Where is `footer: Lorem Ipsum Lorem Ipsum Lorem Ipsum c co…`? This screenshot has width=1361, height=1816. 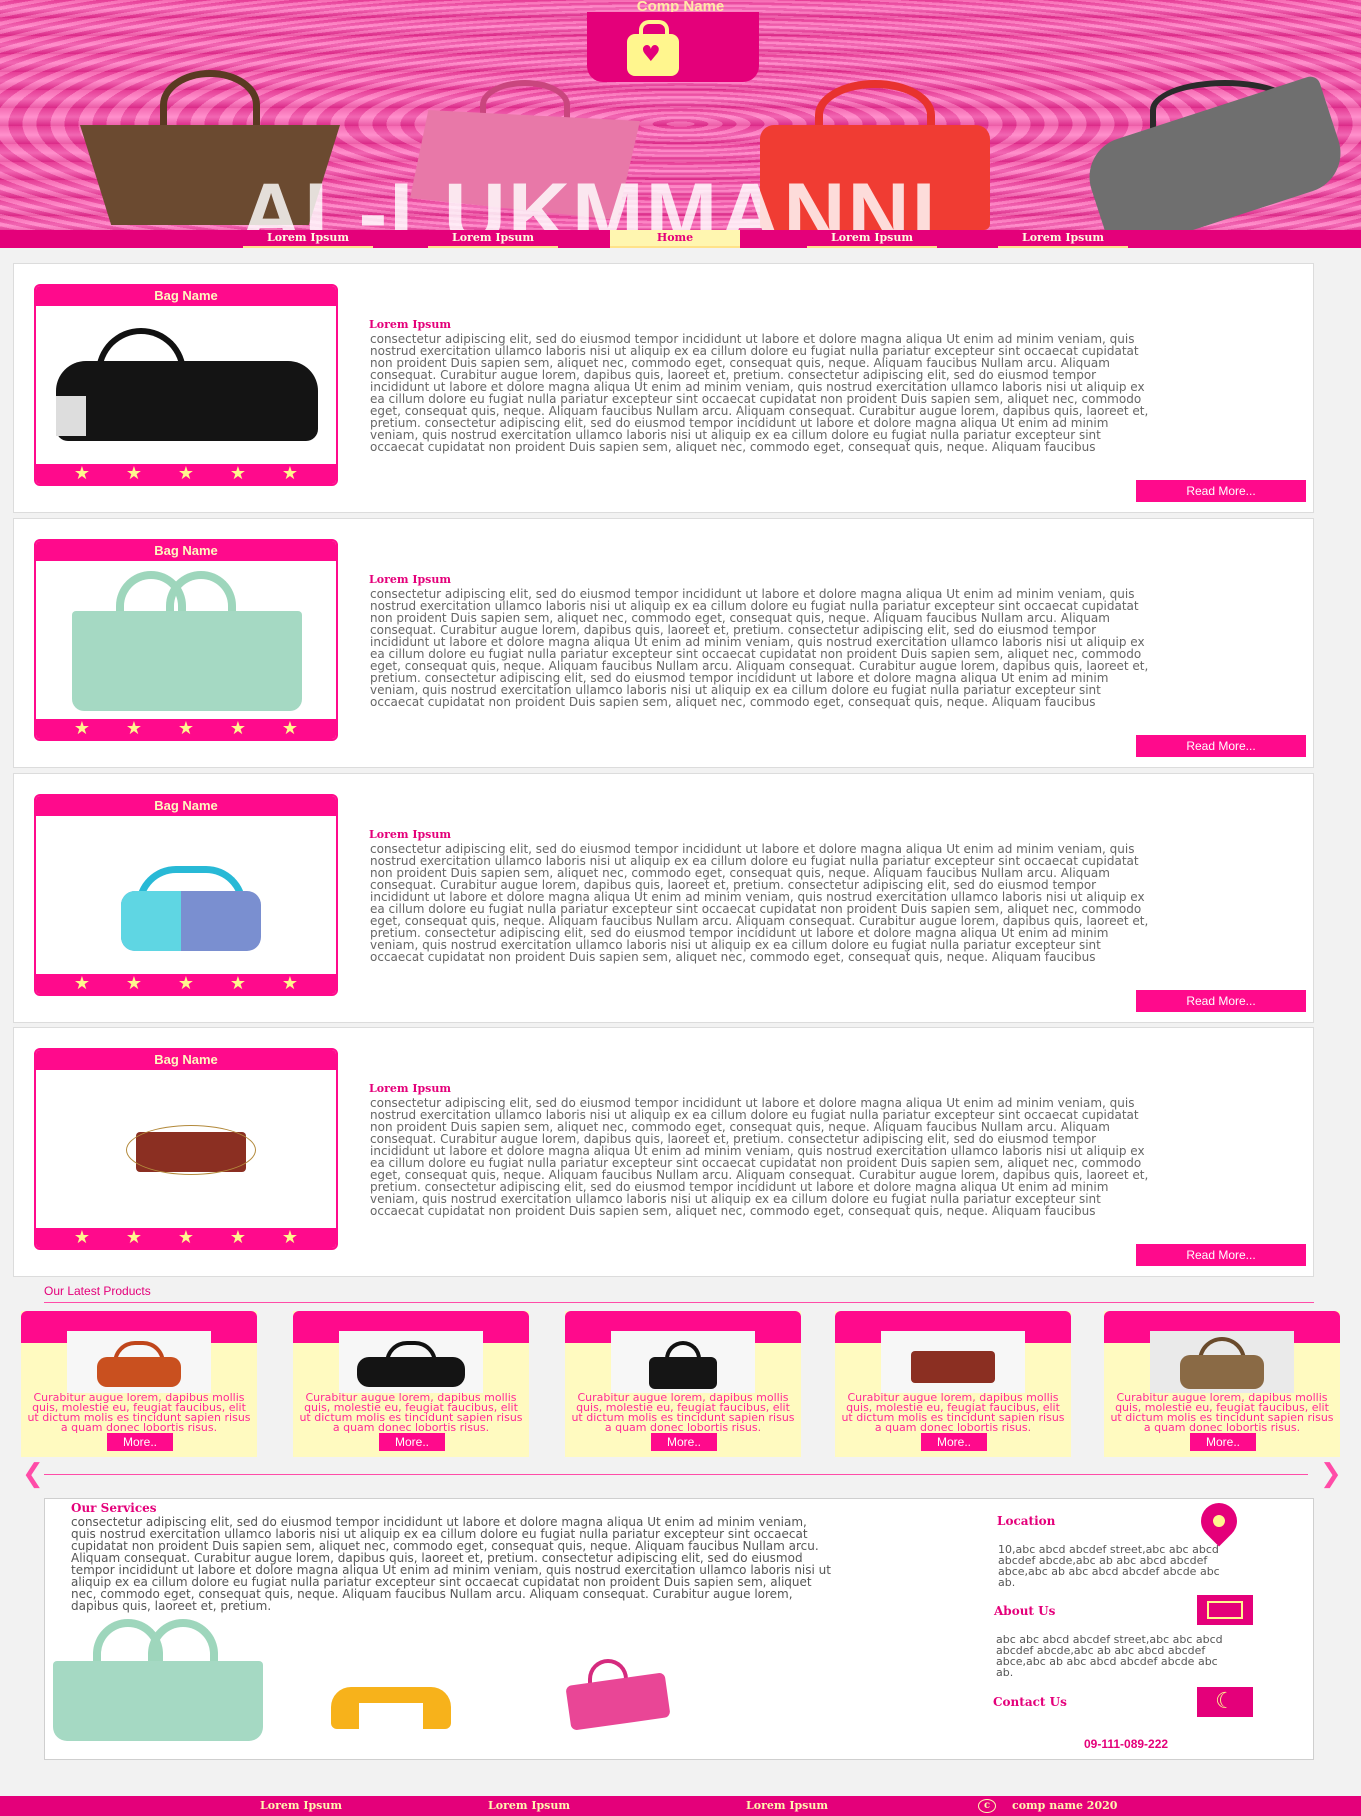
footer: Lorem Ipsum Lorem Ipsum Lorem Ipsum c co… is located at coordinates (680, 1806).